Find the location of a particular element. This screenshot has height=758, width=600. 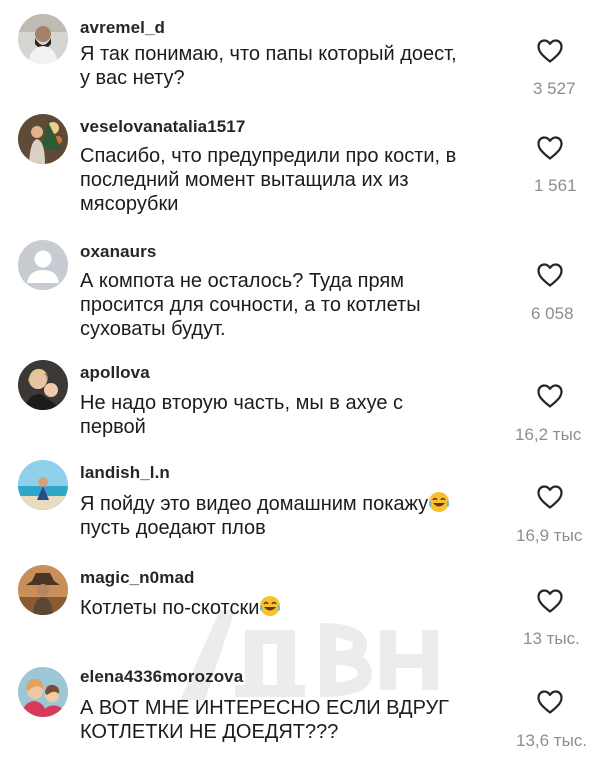

comment-text-fragment: Я пойду это видео домашним покажу is located at coordinates (254, 504).